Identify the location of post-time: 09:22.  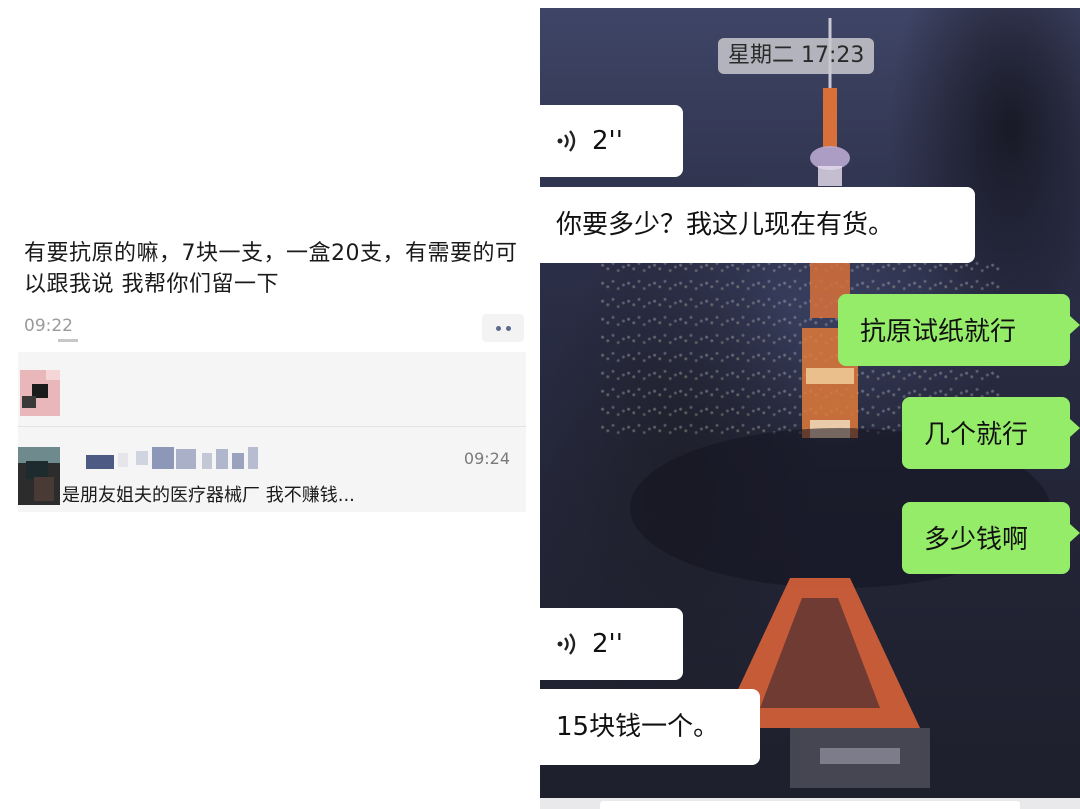
(48, 326).